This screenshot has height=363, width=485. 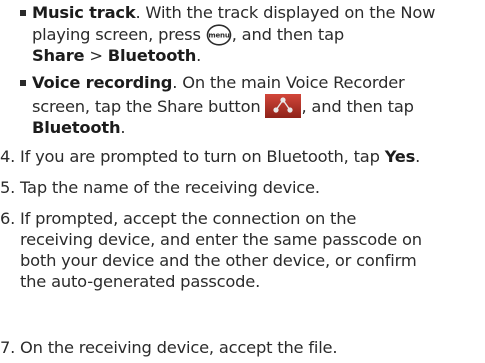 I want to click on bullet-lead: Music track, so click(x=84, y=12).